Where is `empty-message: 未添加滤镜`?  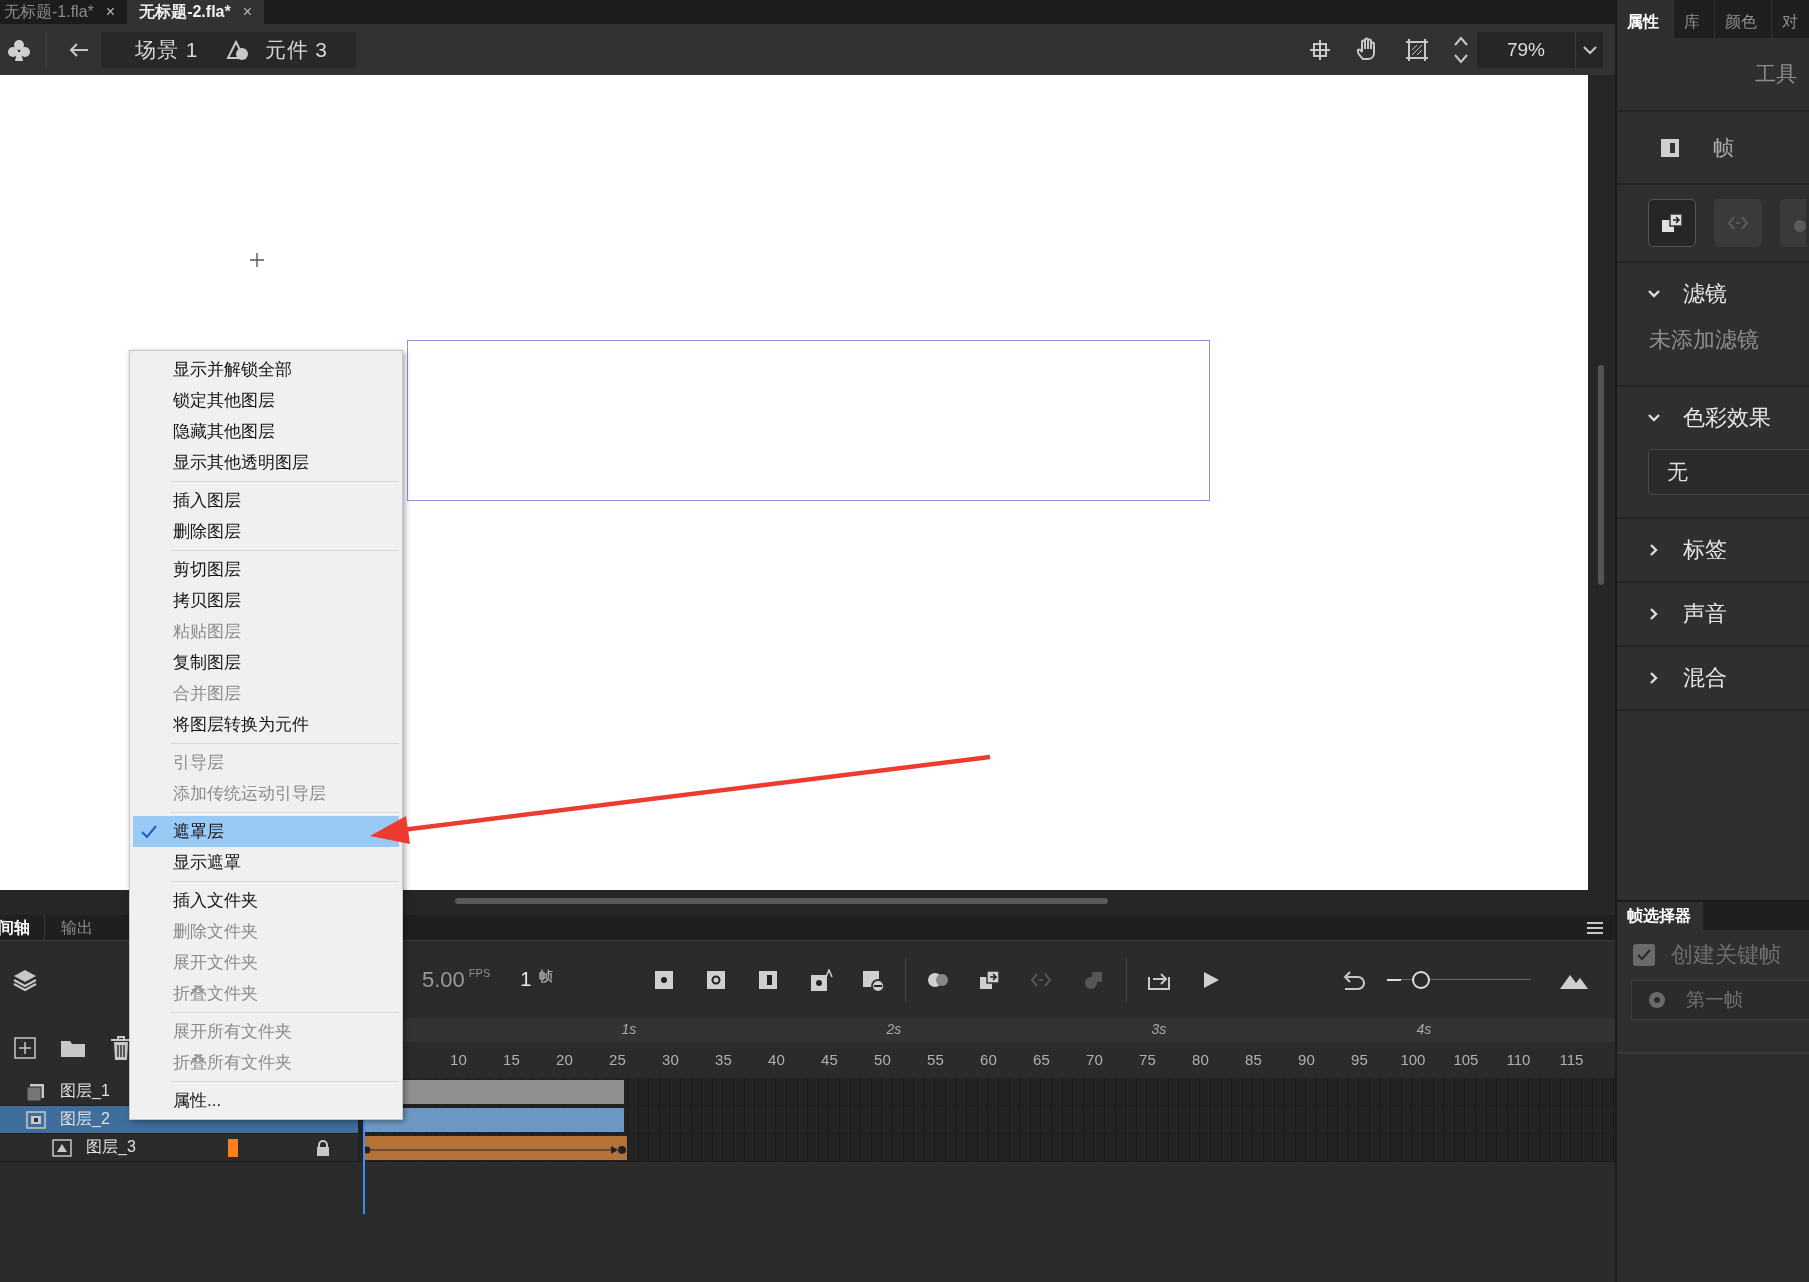
empty-message: 未添加滤镜 is located at coordinates (1704, 340).